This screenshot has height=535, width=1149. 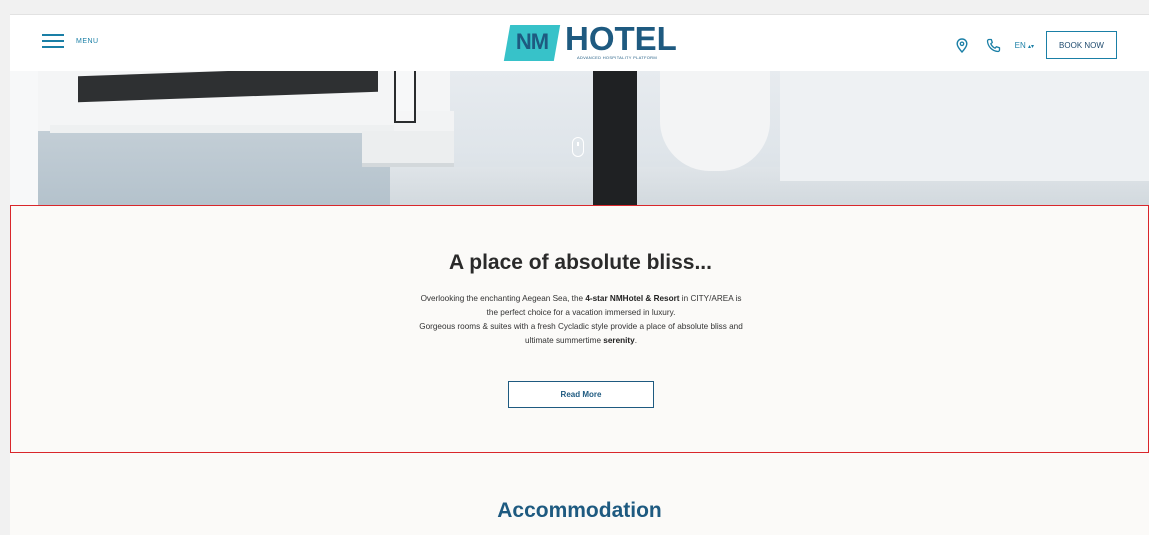 What do you see at coordinates (581, 394) in the screenshot?
I see `read-more-button: Read More` at bounding box center [581, 394].